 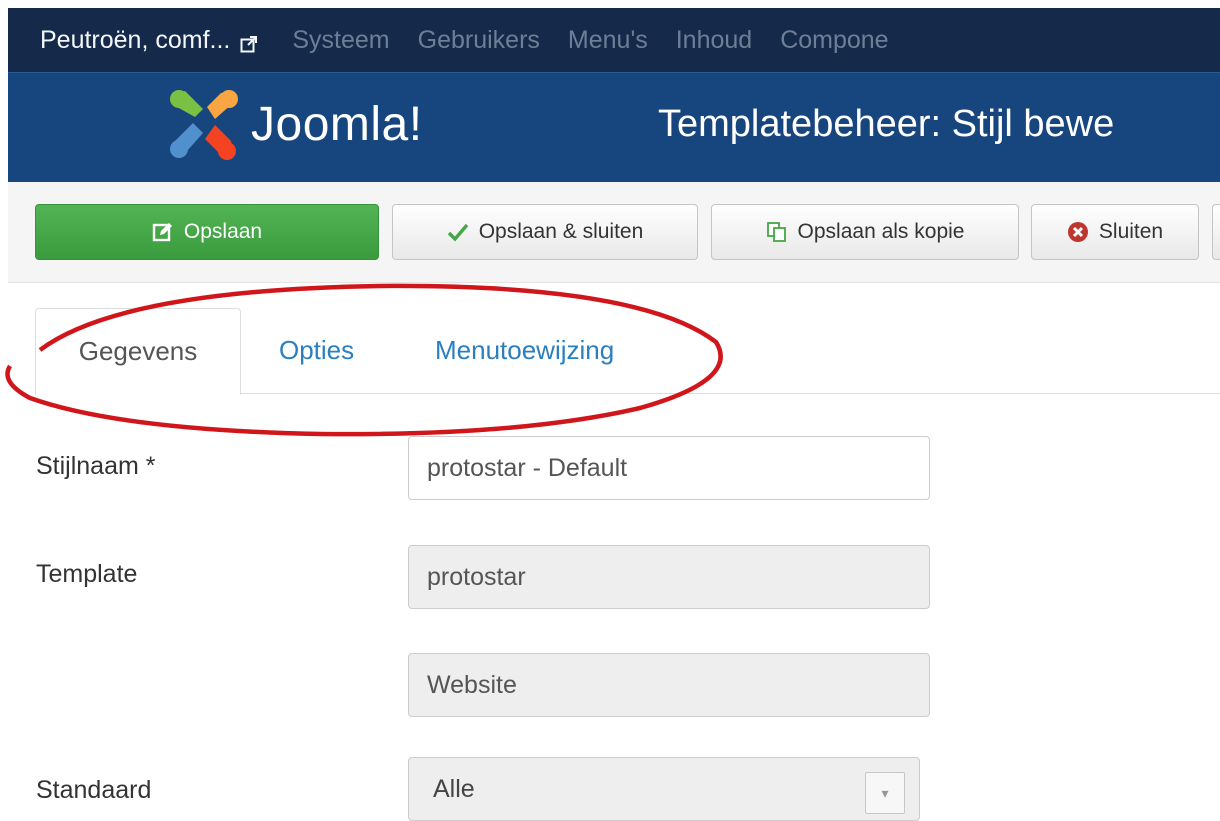 I want to click on tab-options: Opties, so click(x=316, y=350).